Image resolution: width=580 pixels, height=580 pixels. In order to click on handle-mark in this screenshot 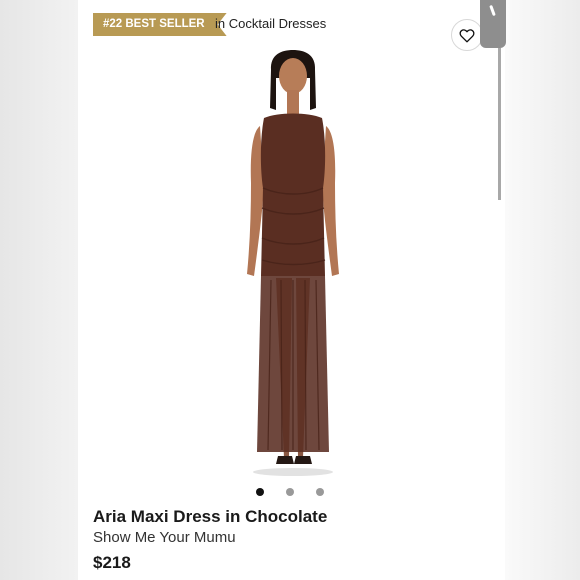, I will do `click(492, 10)`.